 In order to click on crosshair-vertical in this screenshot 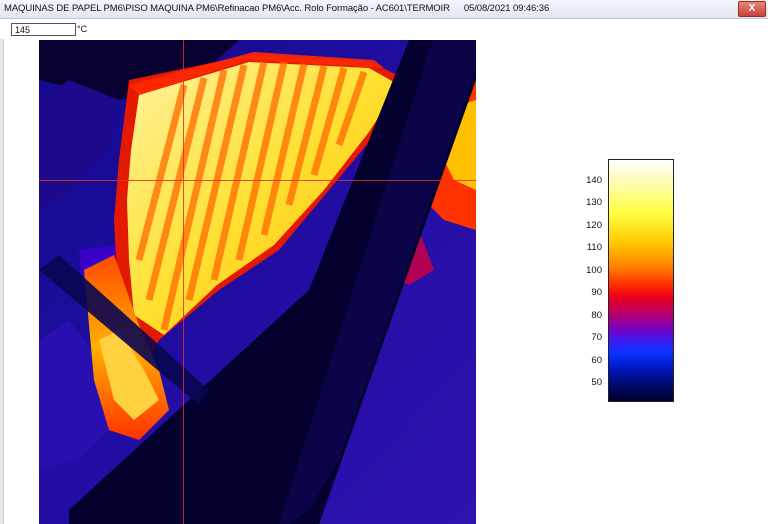, I will do `click(183, 282)`.